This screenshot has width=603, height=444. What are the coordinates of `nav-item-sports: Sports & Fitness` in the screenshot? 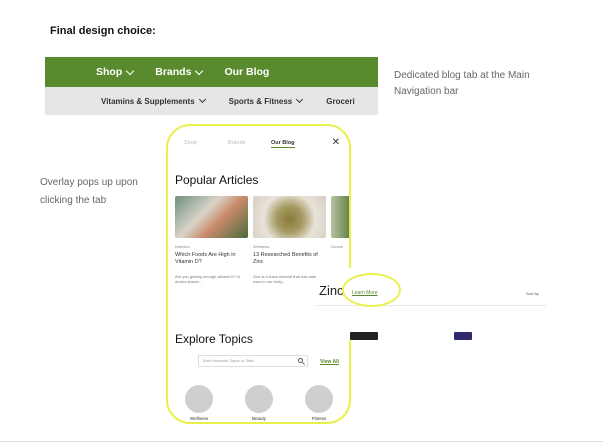 It's located at (266, 100).